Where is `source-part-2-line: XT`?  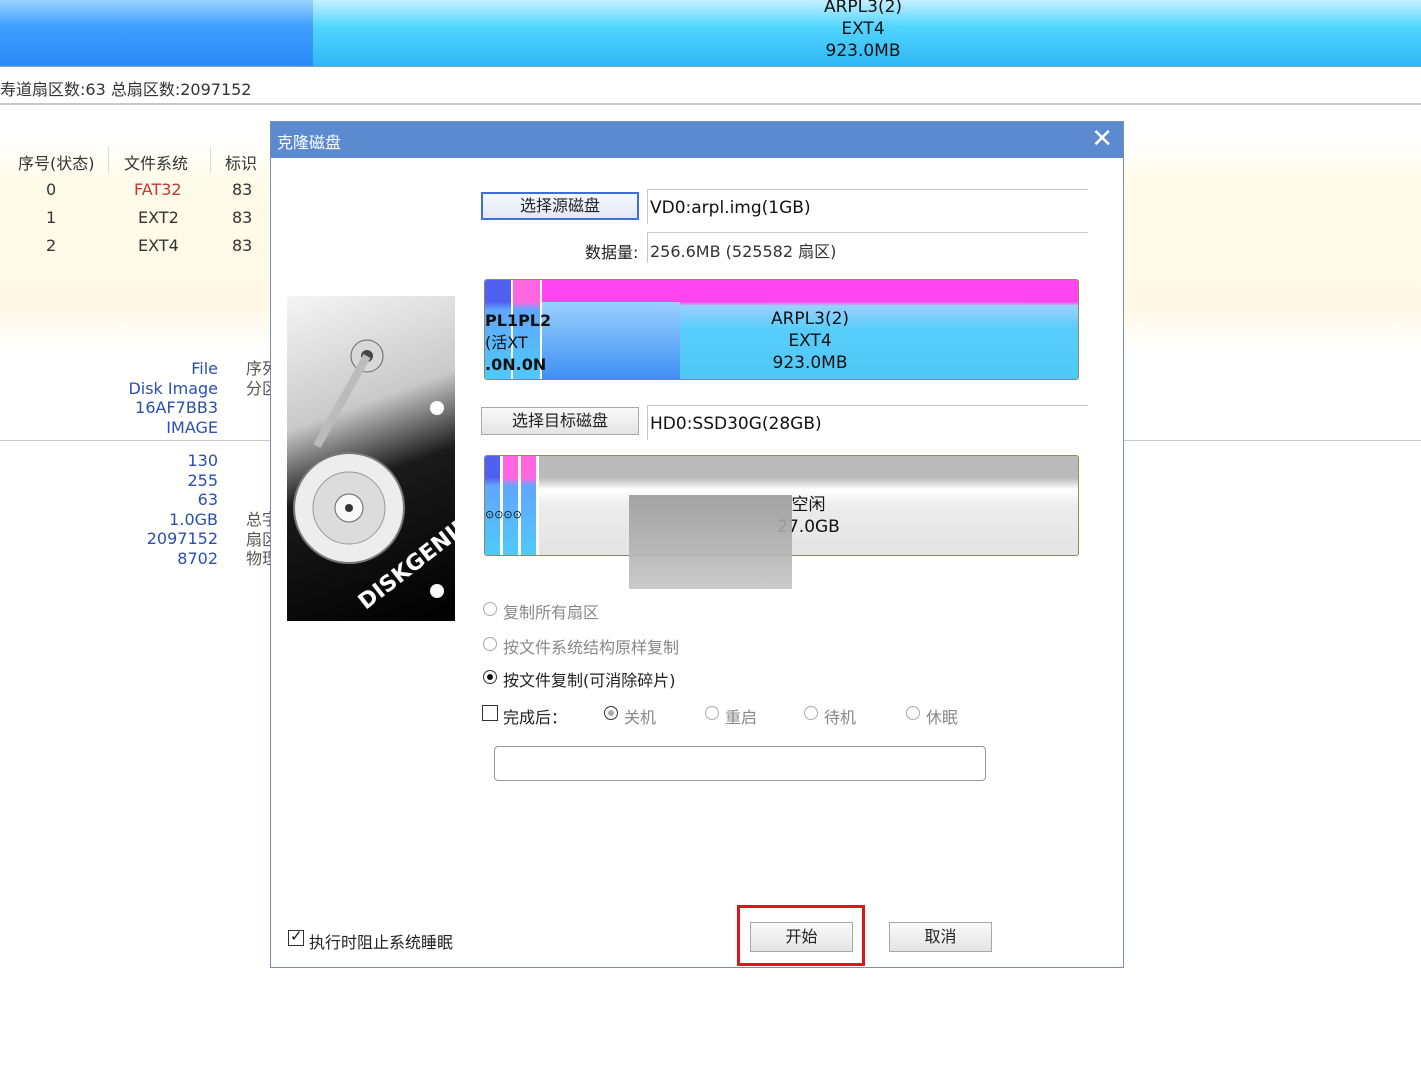
source-part-2-line: XT is located at coordinates (517, 342).